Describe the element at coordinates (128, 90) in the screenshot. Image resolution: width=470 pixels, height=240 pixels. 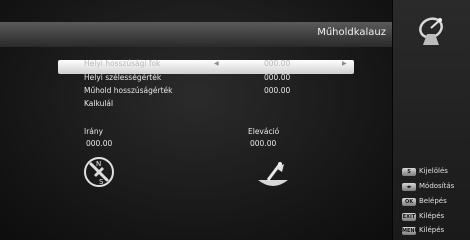
I see `form-row-label: Műhold hosszúságérték` at that location.